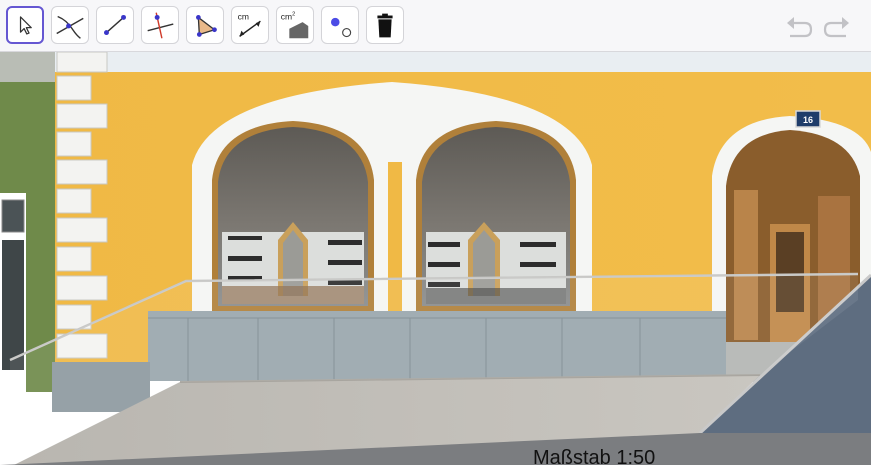  I want to click on area-tool-button: cm 2, so click(295, 25).